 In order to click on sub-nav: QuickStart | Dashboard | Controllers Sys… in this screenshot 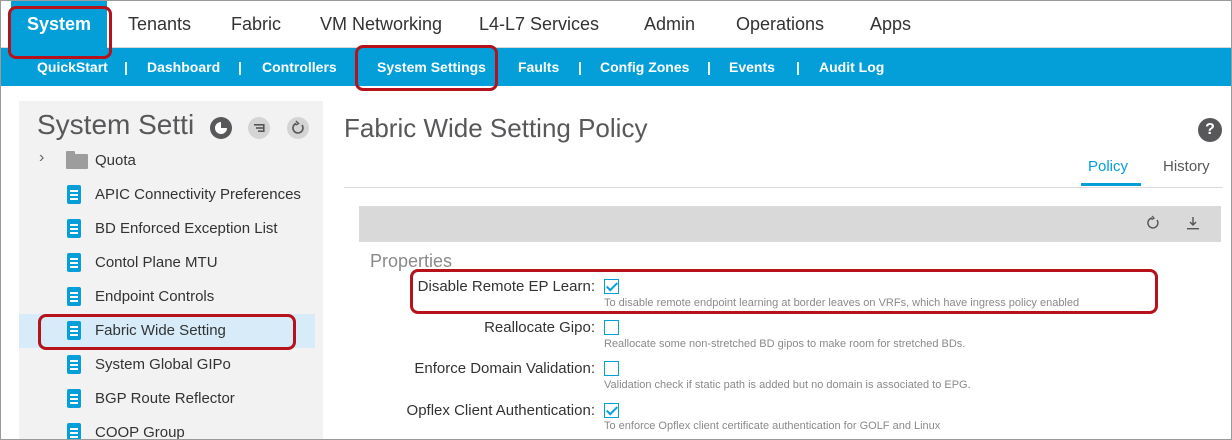, I will do `click(616, 67)`.